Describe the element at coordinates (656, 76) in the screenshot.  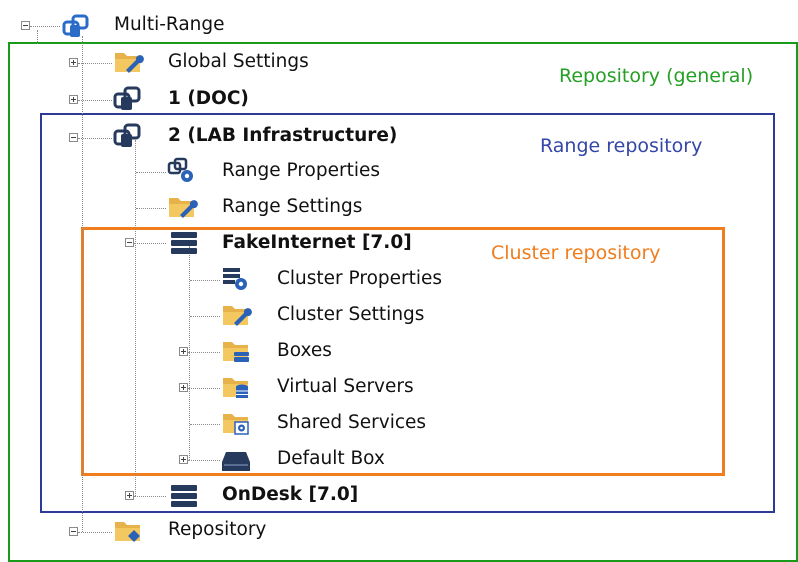
I see `repository-general-annotation: Repository (general)` at that location.